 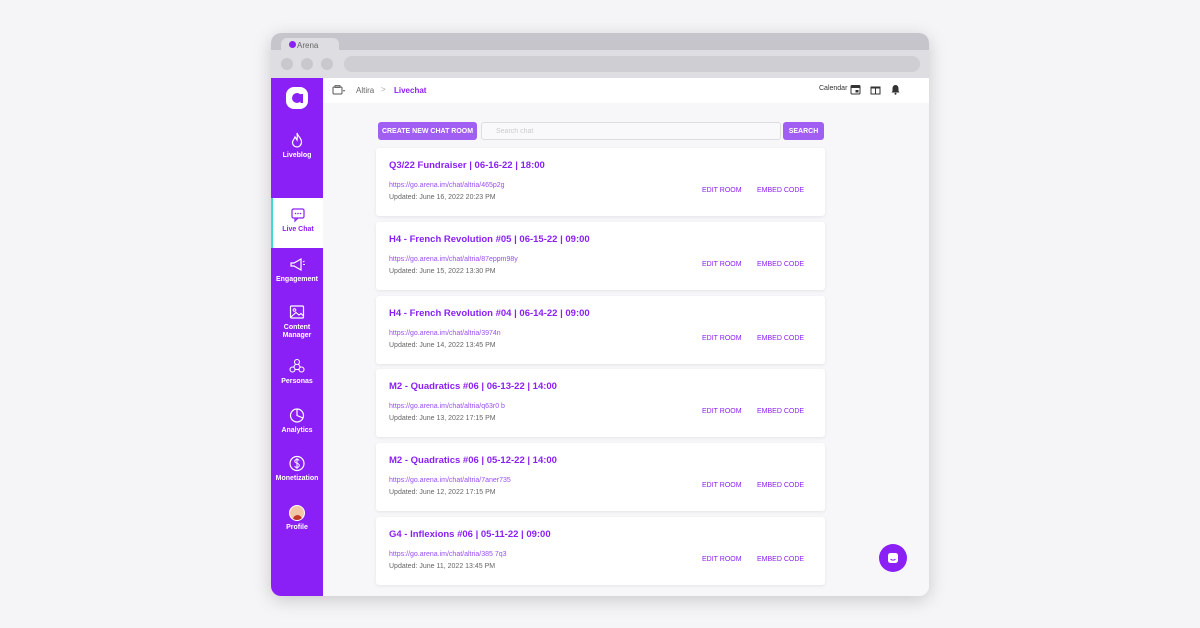 What do you see at coordinates (297, 415) in the screenshot?
I see `pie-chart-icon` at bounding box center [297, 415].